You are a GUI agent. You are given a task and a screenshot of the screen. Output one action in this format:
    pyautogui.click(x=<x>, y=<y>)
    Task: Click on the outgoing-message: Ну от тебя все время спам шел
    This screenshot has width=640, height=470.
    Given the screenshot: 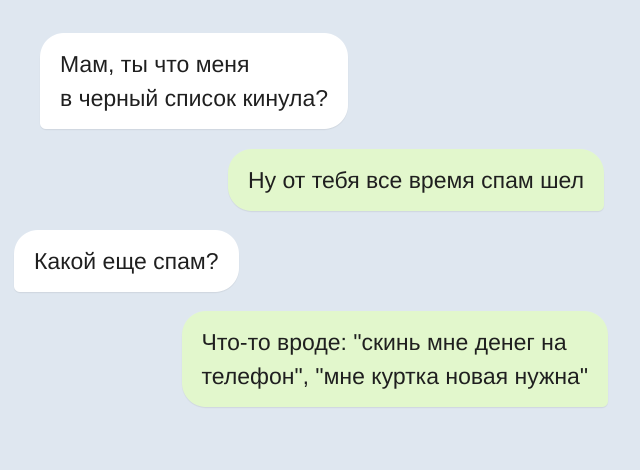 What is the action you would take?
    pyautogui.click(x=416, y=180)
    